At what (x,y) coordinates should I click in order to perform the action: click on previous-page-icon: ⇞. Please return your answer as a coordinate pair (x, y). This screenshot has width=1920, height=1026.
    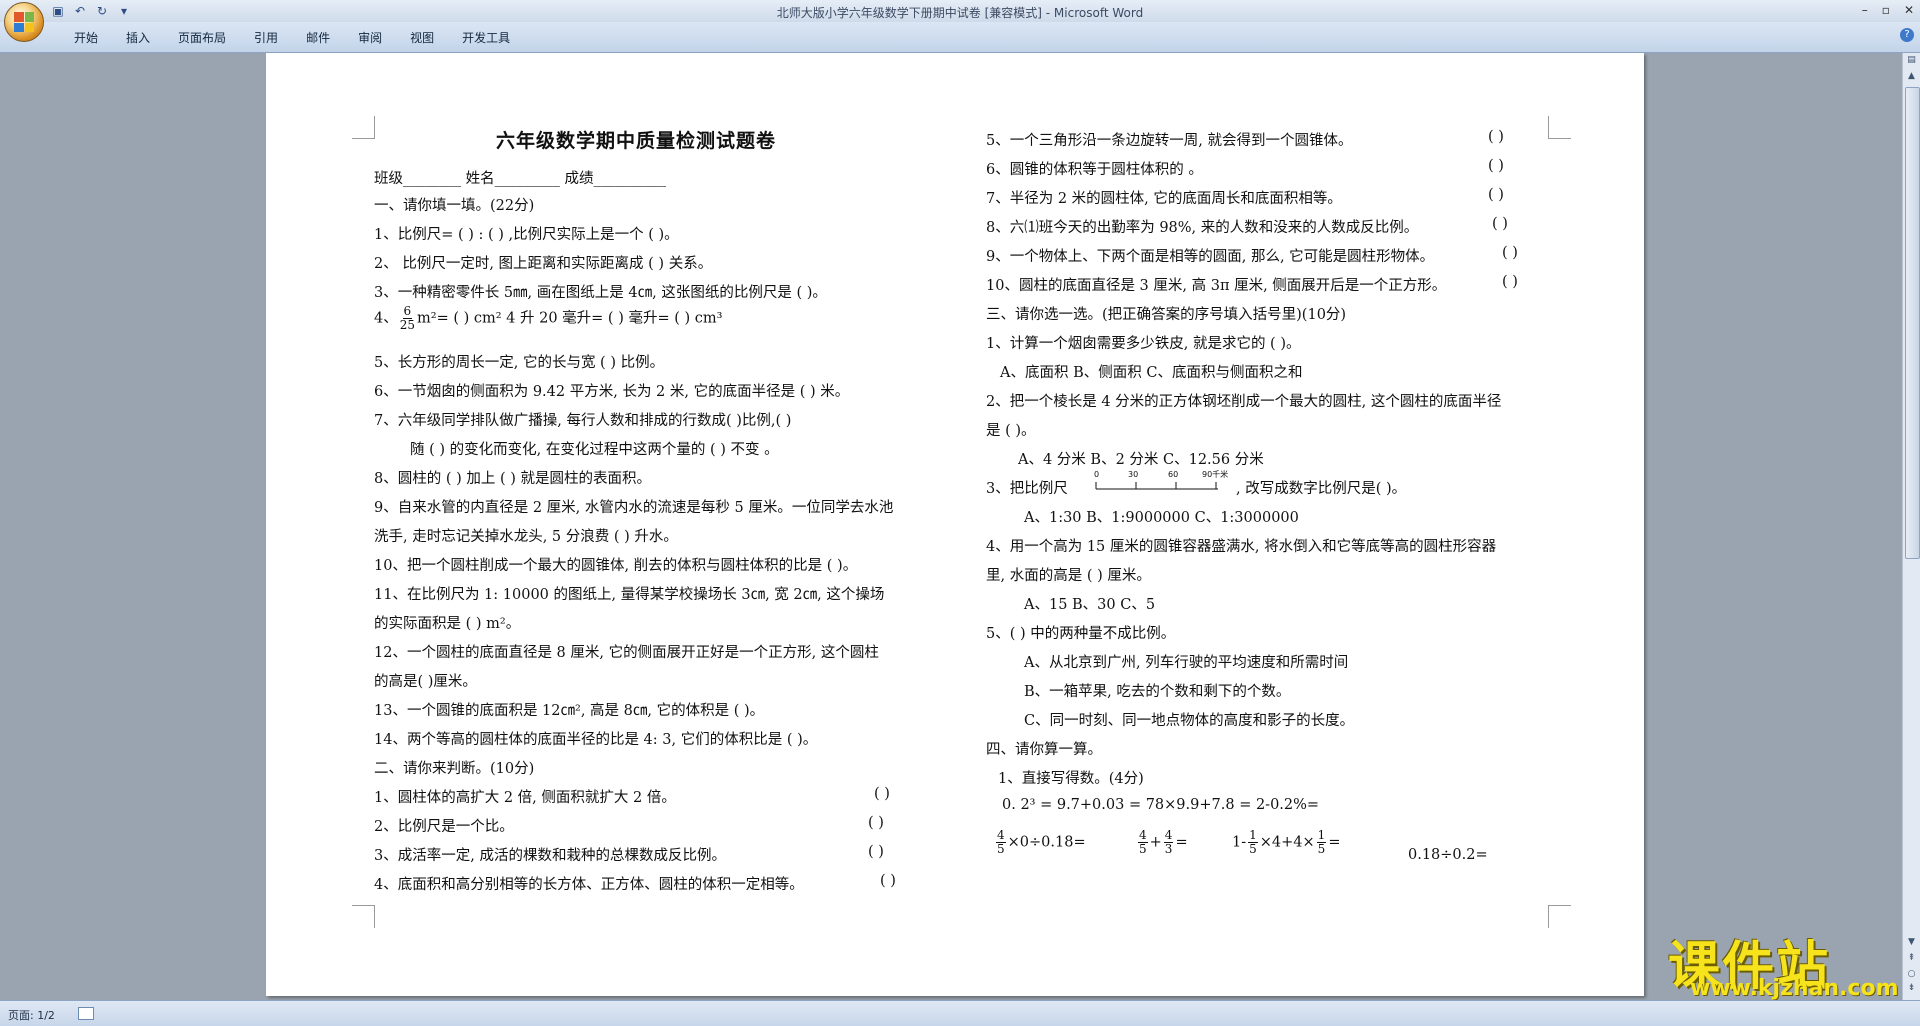
    Looking at the image, I should click on (1911, 960).